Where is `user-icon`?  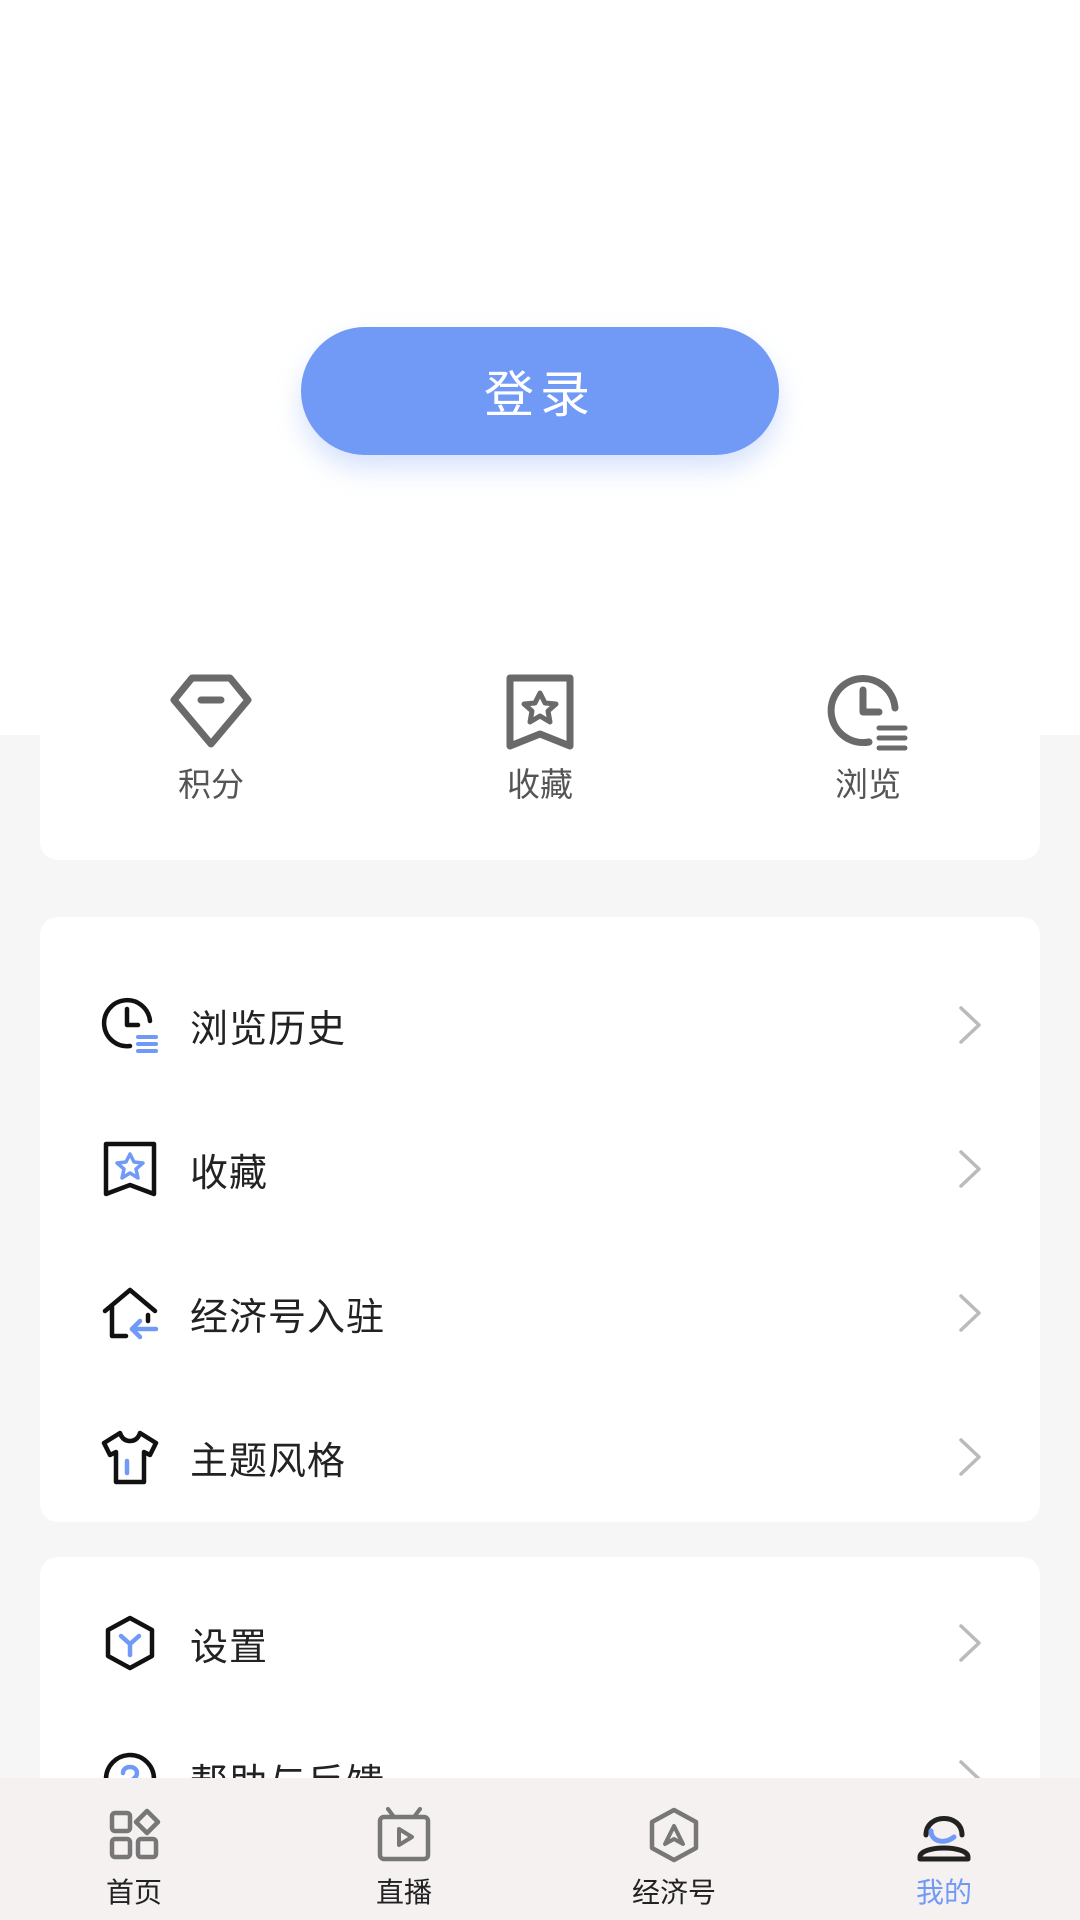
user-icon is located at coordinates (944, 1839).